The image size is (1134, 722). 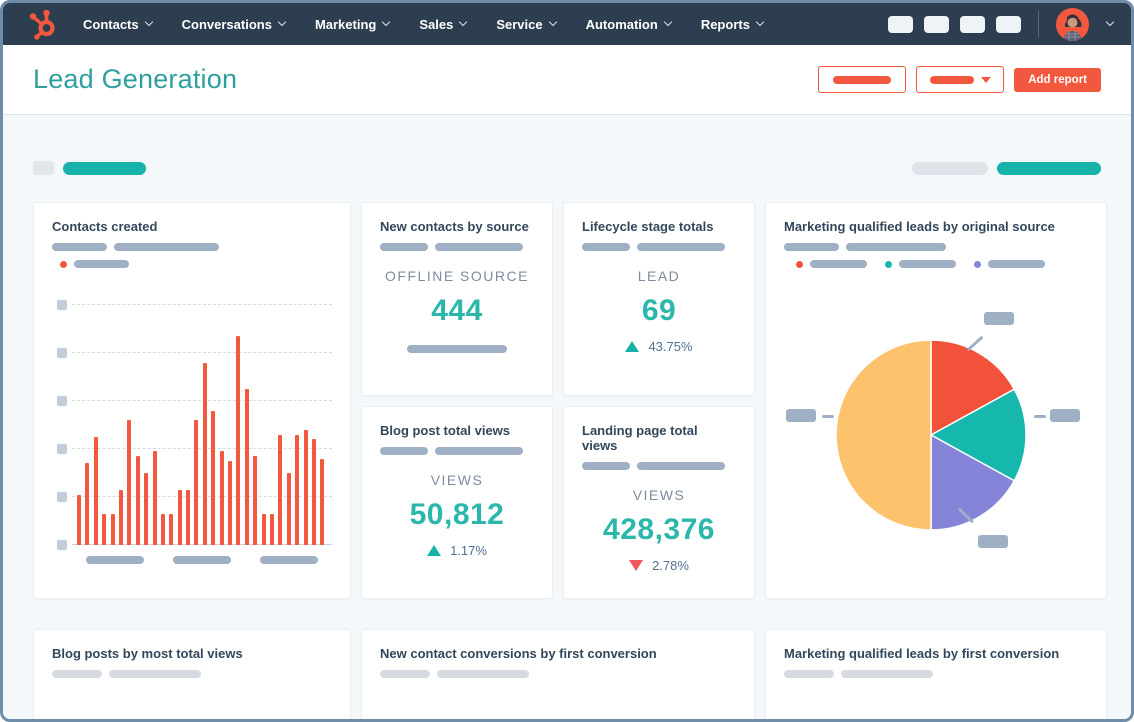 I want to click on delta-text: 43.75%, so click(x=670, y=346).